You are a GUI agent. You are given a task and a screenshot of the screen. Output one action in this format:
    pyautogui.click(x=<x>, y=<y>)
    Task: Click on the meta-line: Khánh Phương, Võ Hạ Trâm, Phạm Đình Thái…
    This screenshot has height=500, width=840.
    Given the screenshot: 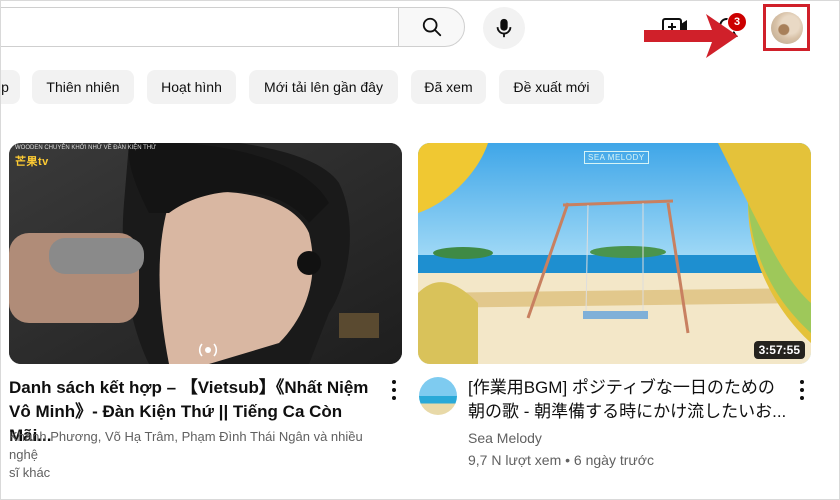 What is the action you would take?
    pyautogui.click(x=186, y=445)
    